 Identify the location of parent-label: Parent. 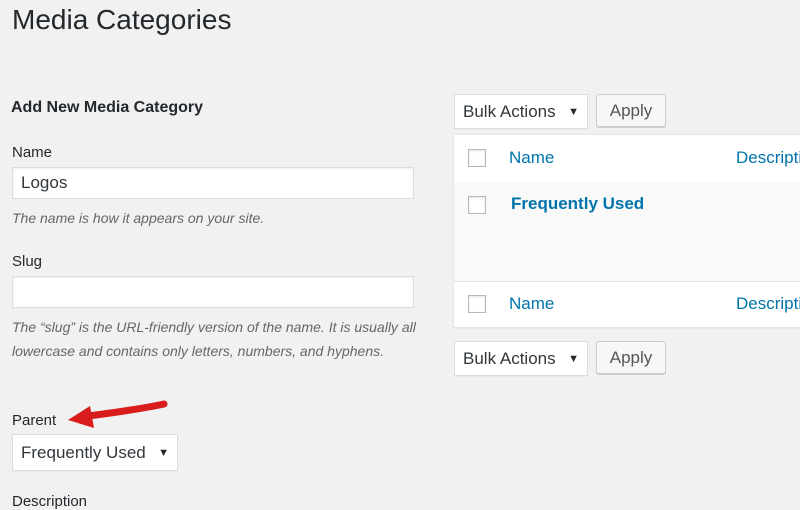
(34, 420).